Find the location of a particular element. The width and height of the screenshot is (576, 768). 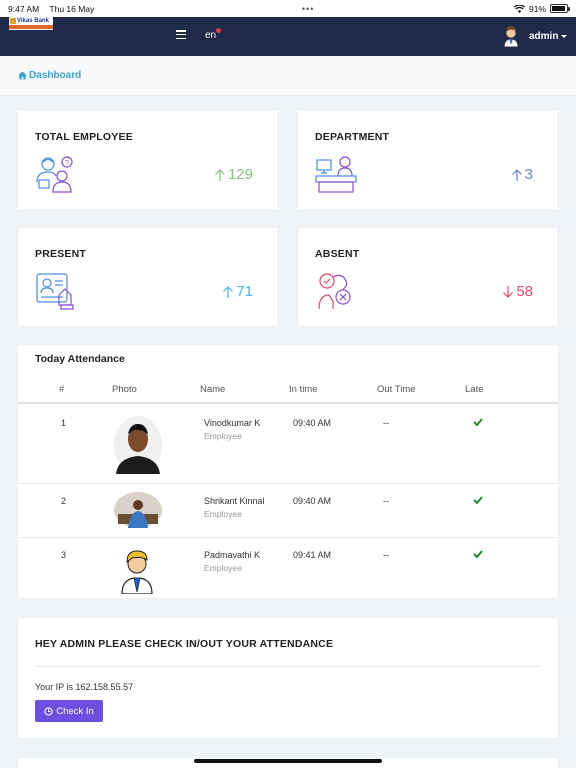

total-employee-value: 129 is located at coordinates (233, 174).